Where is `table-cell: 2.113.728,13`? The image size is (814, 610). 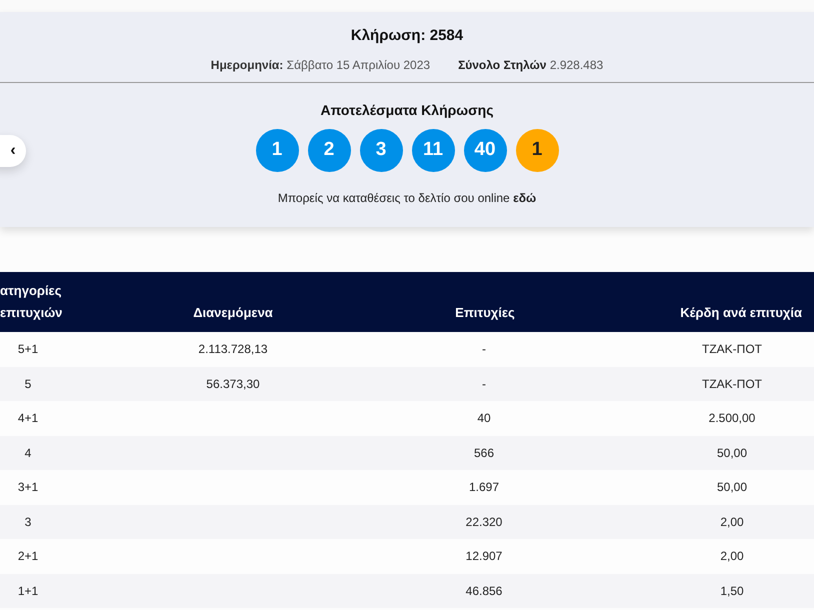
table-cell: 2.113.728,13 is located at coordinates (233, 349).